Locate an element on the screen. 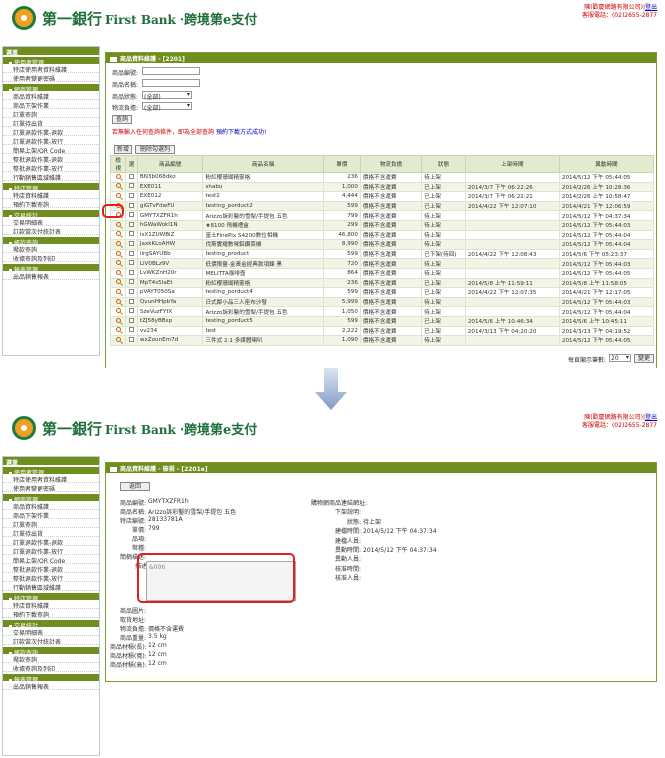 This screenshot has width=665, height=758. menu-item: 整批退款作業-退款 is located at coordinates (51, 158).